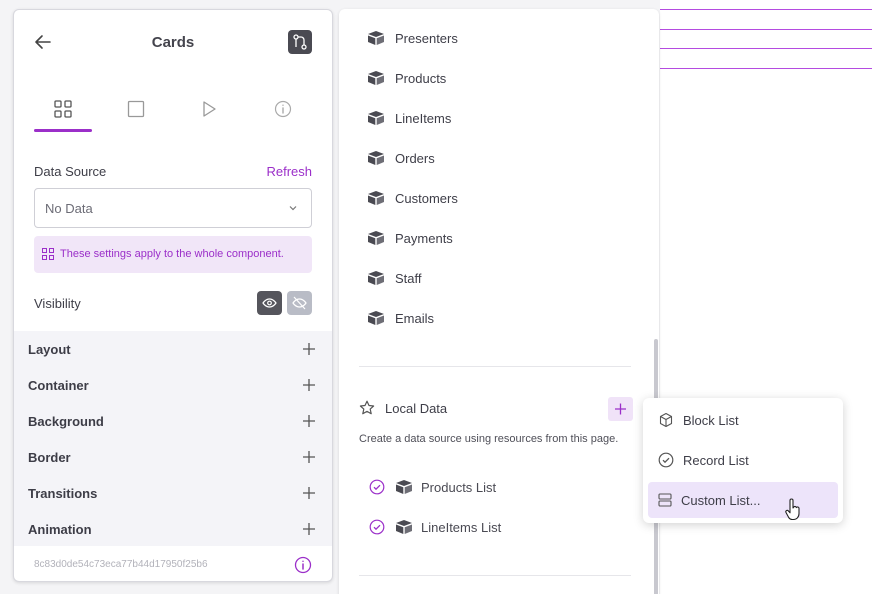 Image resolution: width=872 pixels, height=594 pixels. I want to click on resource-item: Presenters, so click(412, 38).